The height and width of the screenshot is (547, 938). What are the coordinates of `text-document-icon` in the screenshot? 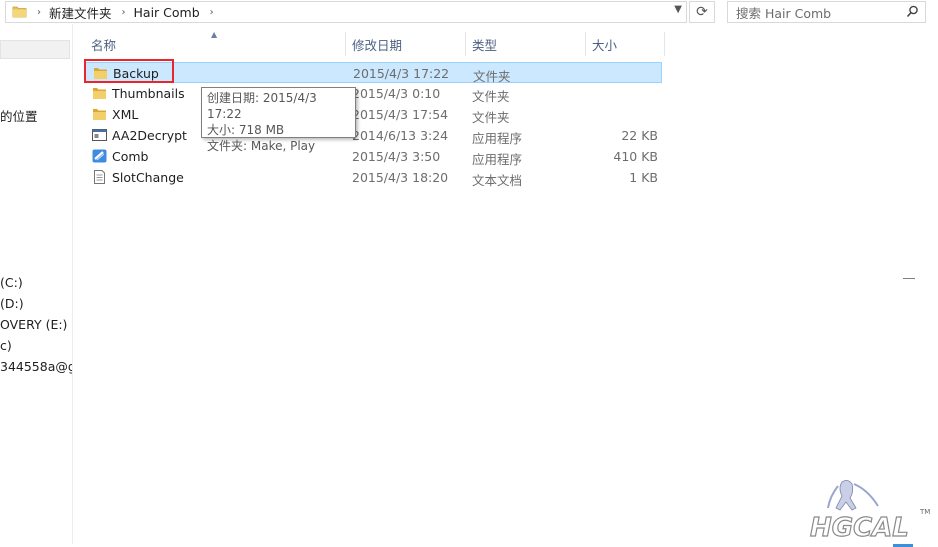 It's located at (99, 177).